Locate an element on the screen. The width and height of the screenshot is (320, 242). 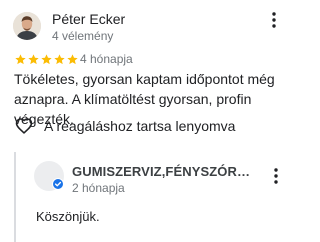
reply-divider is located at coordinates (15, 197).